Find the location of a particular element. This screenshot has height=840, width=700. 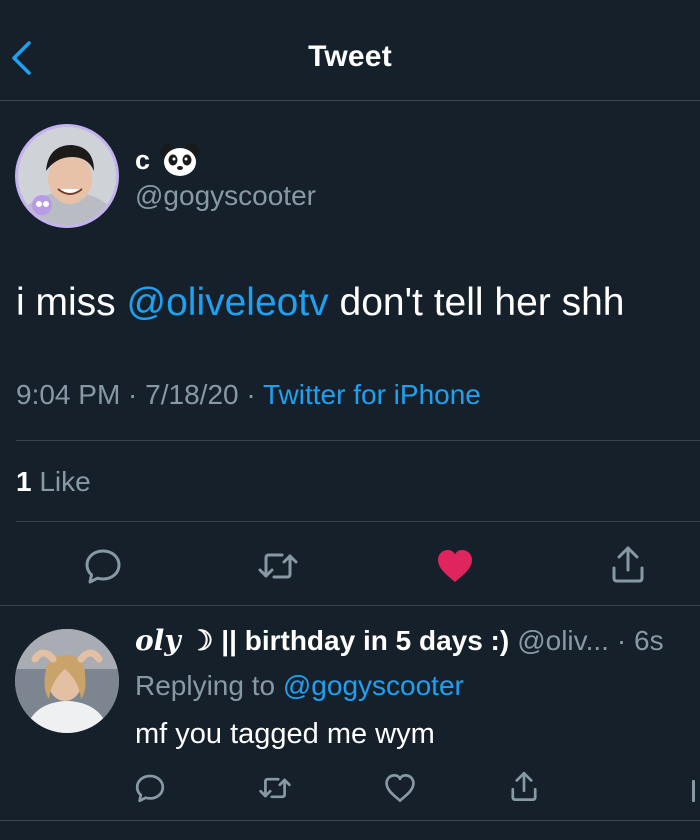

like-button is located at coordinates (455, 566).